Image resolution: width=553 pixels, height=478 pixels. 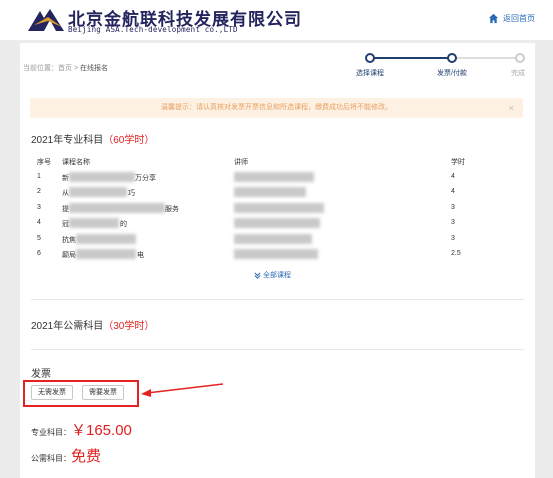 I want to click on step-line-done, so click(x=411, y=58).